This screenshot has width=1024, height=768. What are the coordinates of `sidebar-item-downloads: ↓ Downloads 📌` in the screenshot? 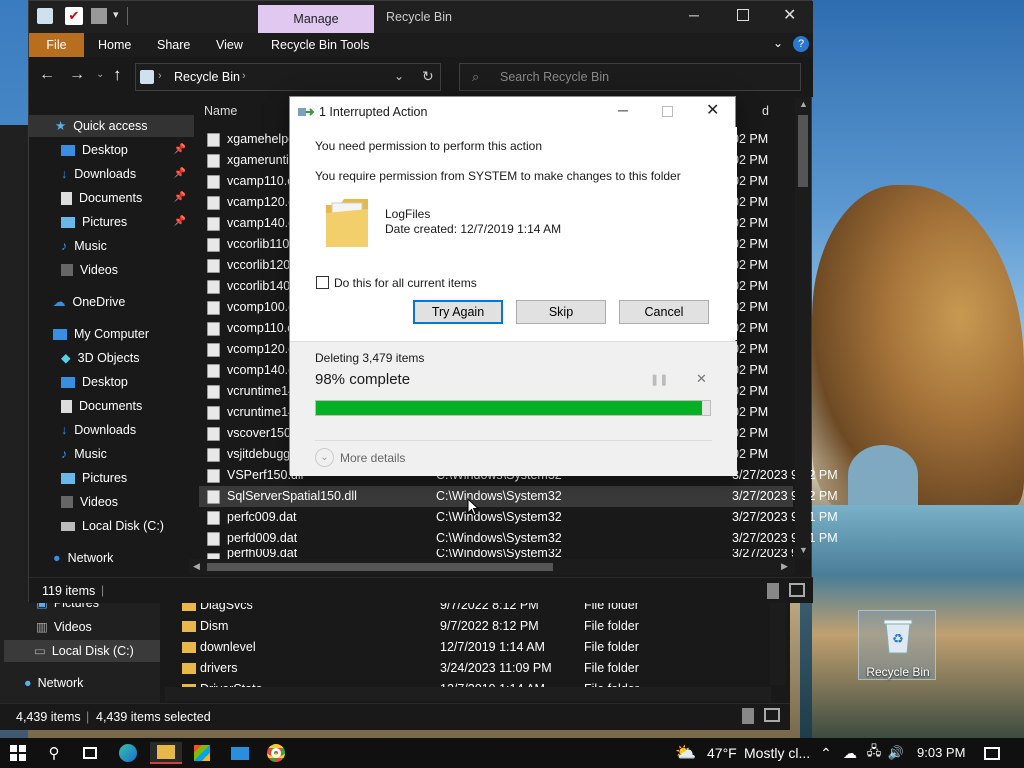 It's located at (127, 174).